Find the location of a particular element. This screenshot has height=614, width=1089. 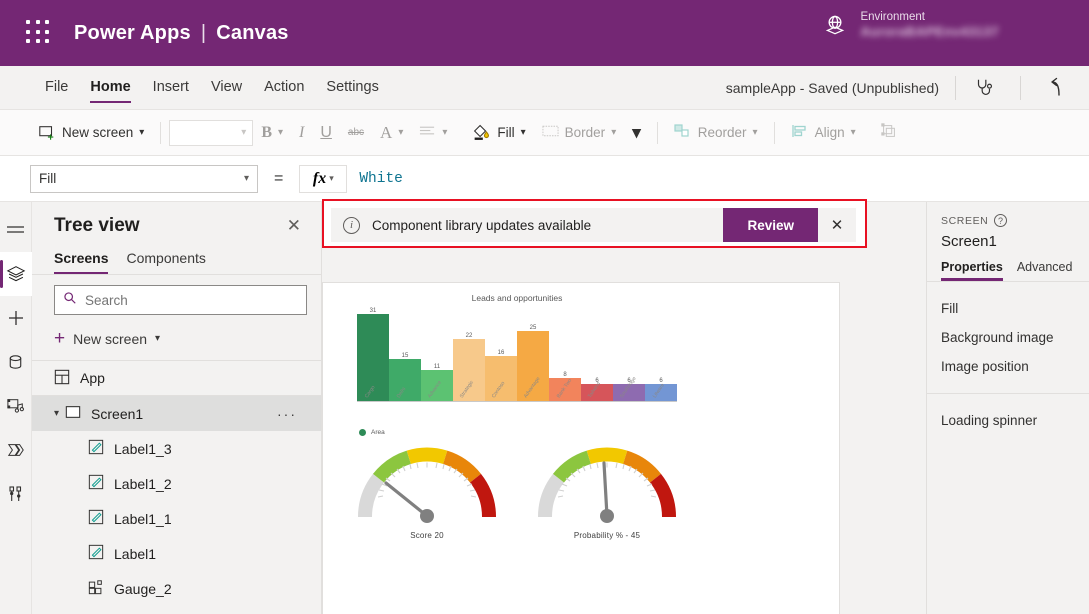

properties-tabs: Properties Advanced is located at coordinates (1008, 266).